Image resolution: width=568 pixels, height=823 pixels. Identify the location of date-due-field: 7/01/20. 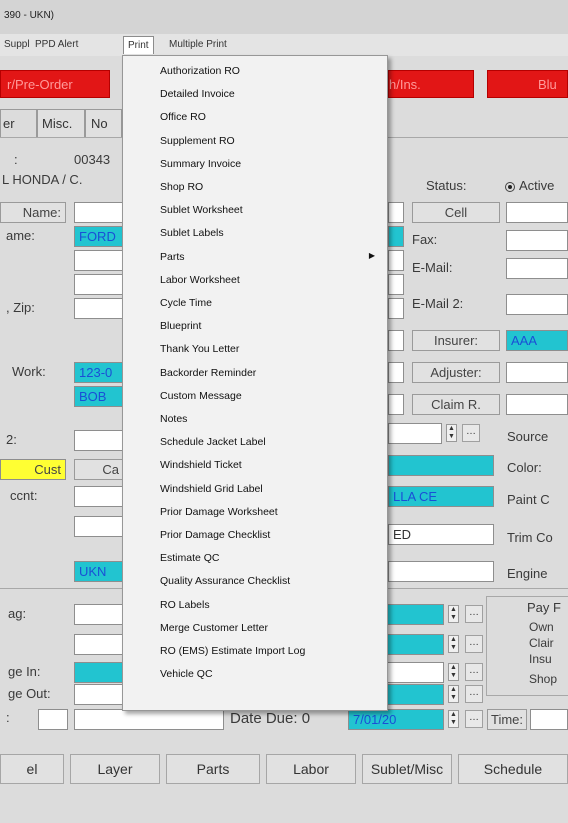
(396, 719).